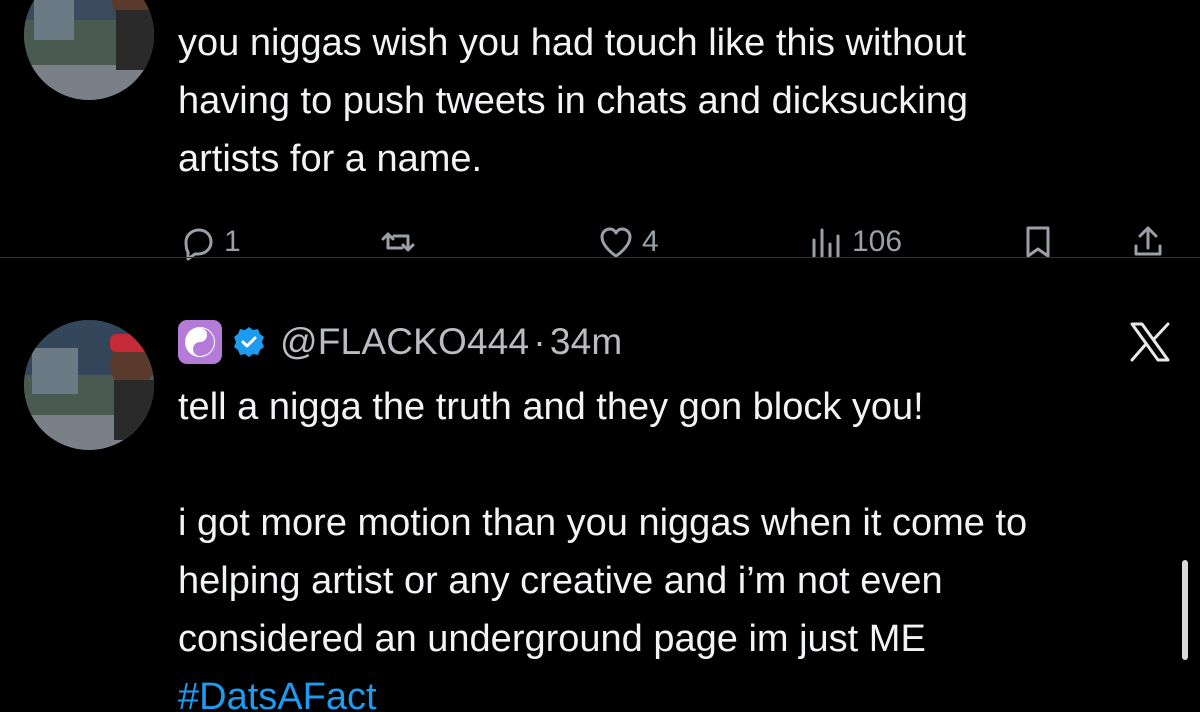  What do you see at coordinates (616, 242) in the screenshot?
I see `heart-icon` at bounding box center [616, 242].